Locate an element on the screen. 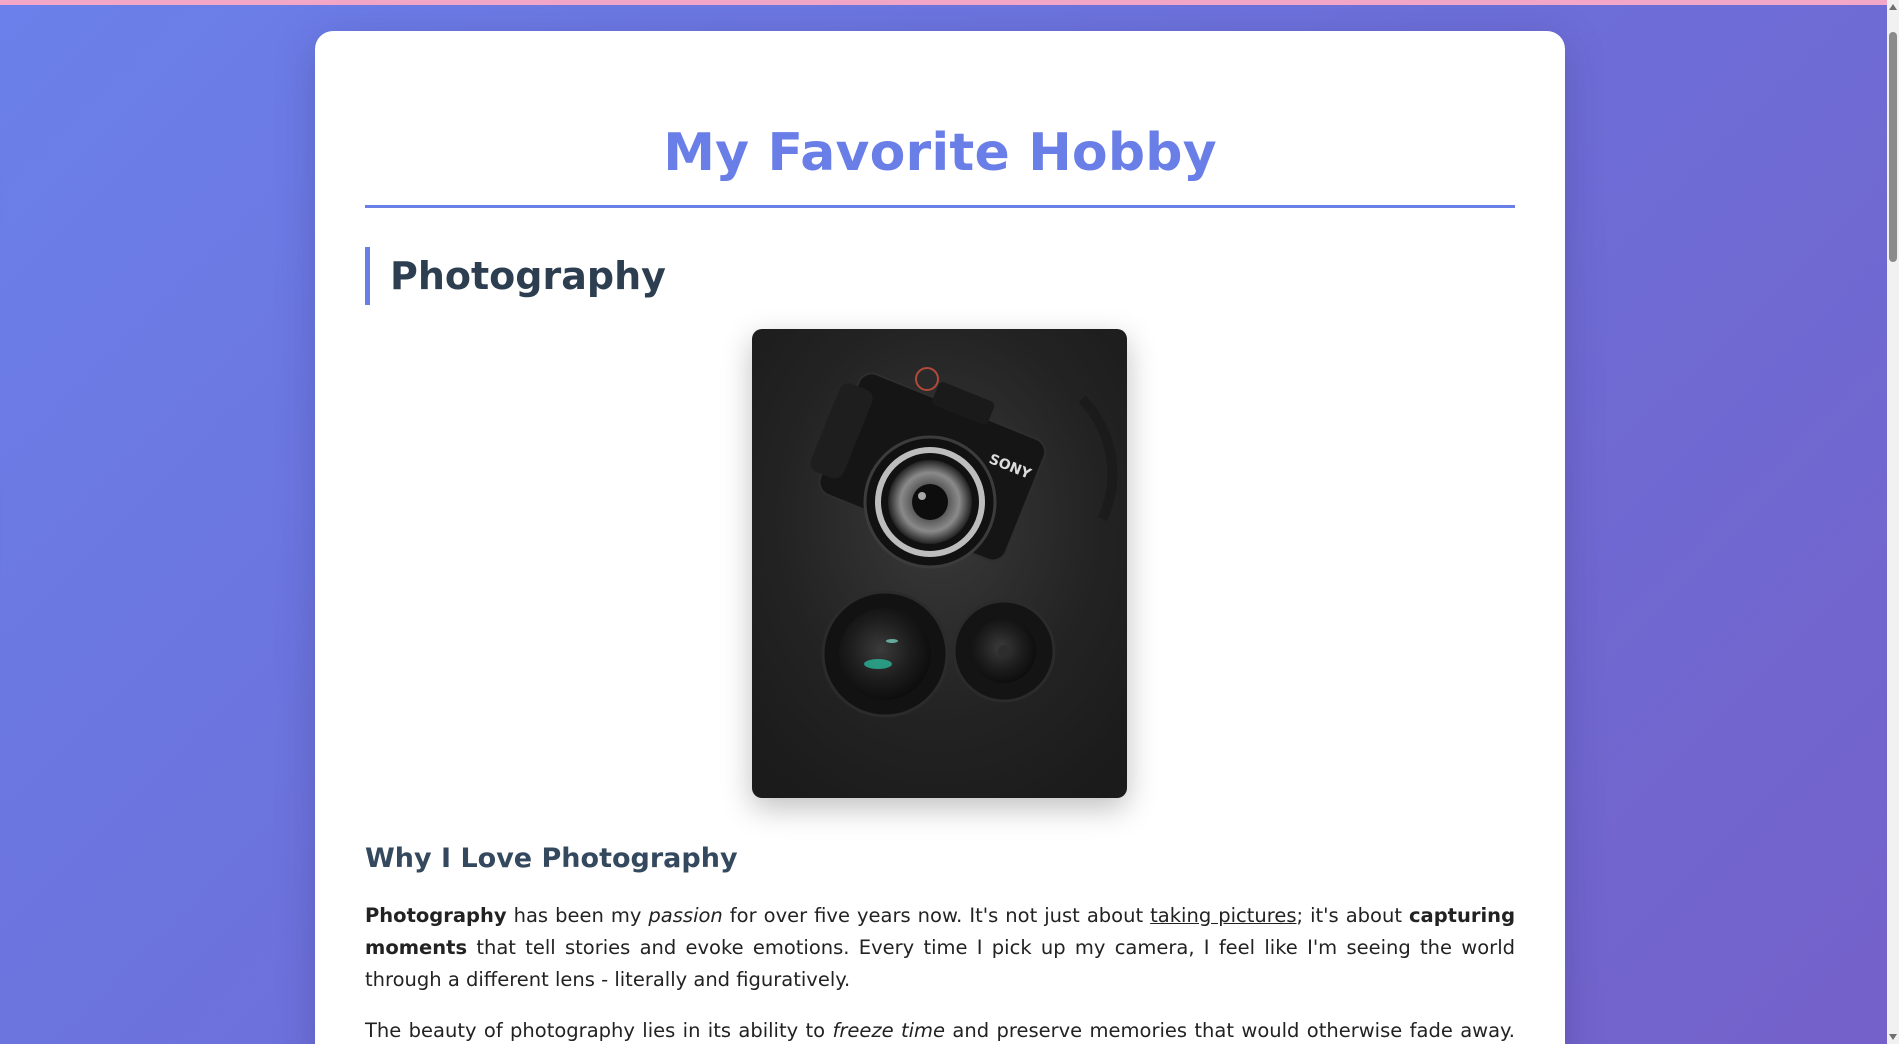 Image resolution: width=1899 pixels, height=1044 pixels. title-divider is located at coordinates (940, 206).